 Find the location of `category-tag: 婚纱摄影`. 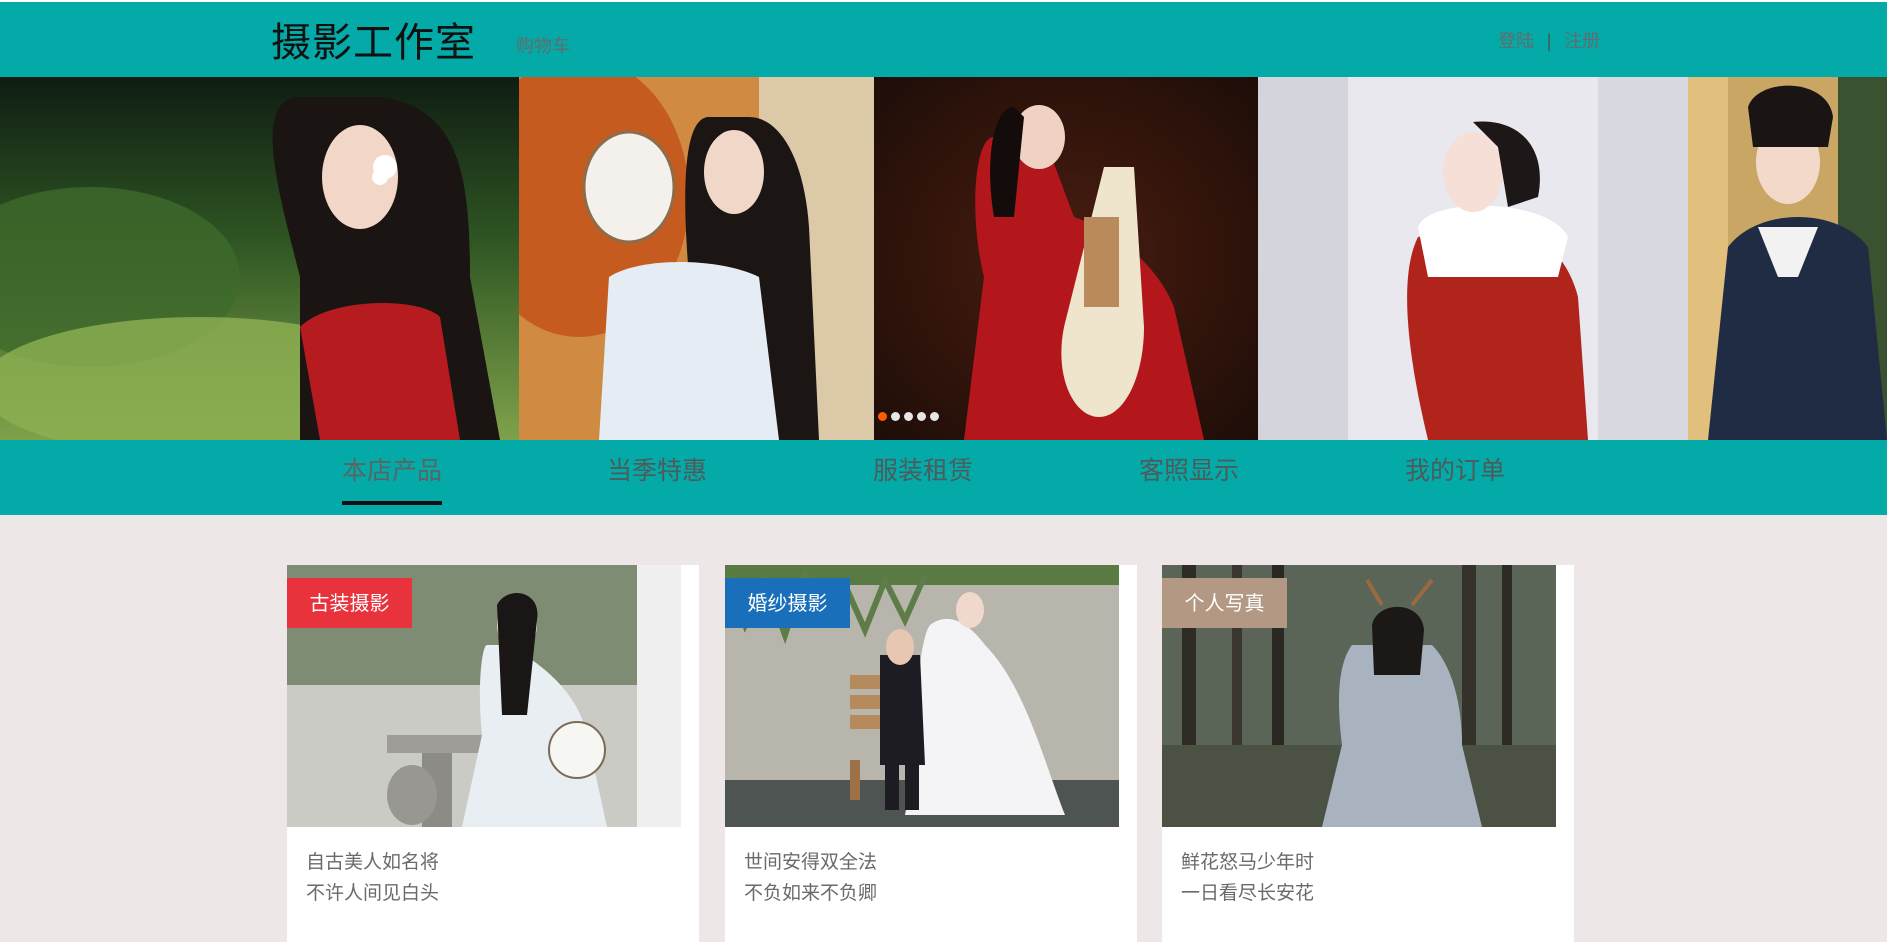

category-tag: 婚纱摄影 is located at coordinates (787, 603).